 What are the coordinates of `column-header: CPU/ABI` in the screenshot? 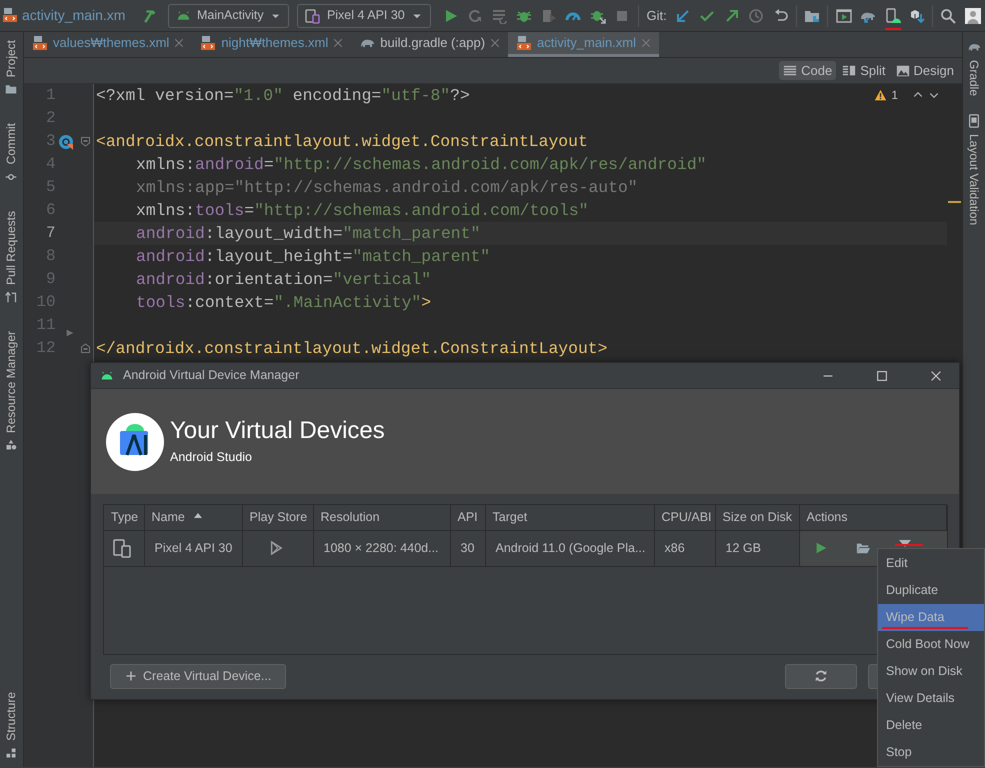 It's located at (684, 517).